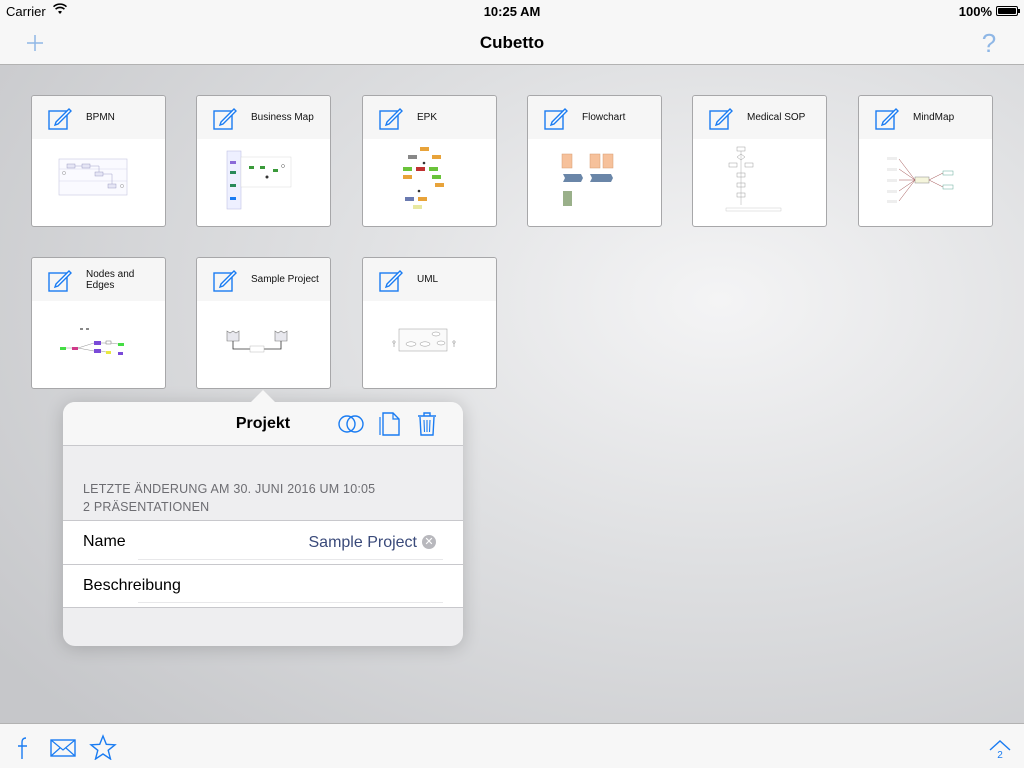  Describe the element at coordinates (391, 424) in the screenshot. I see `document-icon` at that location.